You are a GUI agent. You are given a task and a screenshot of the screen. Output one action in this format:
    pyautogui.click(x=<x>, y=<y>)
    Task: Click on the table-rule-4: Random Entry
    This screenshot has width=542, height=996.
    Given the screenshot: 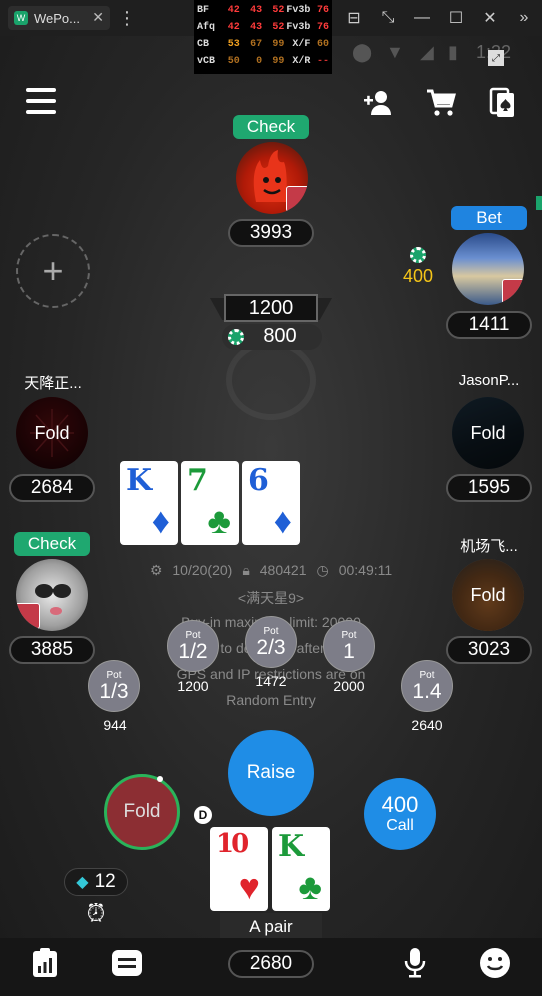 What is the action you would take?
    pyautogui.click(x=271, y=700)
    